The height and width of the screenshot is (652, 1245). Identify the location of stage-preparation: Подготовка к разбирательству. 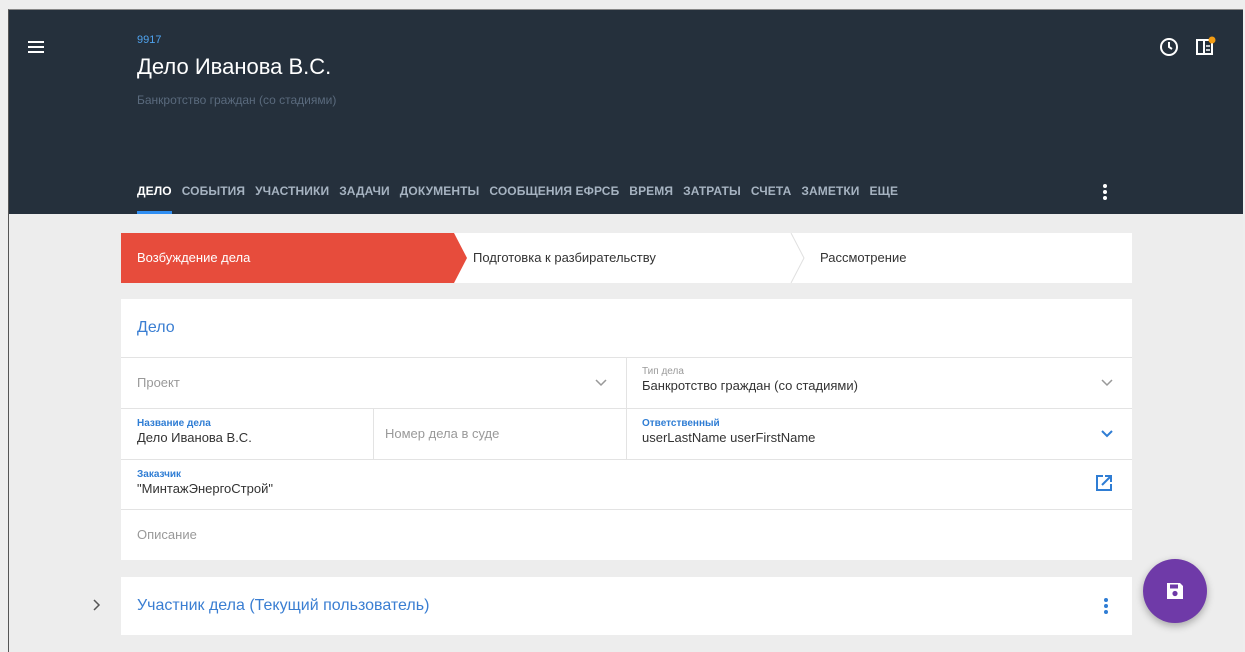
(635, 258).